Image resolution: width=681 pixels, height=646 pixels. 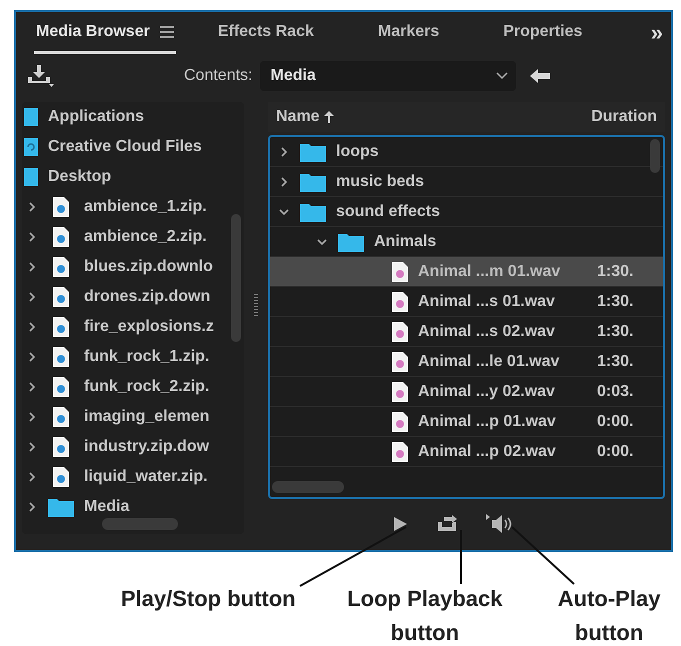 What do you see at coordinates (409, 33) in the screenshot?
I see `panel-tab: Markers` at bounding box center [409, 33].